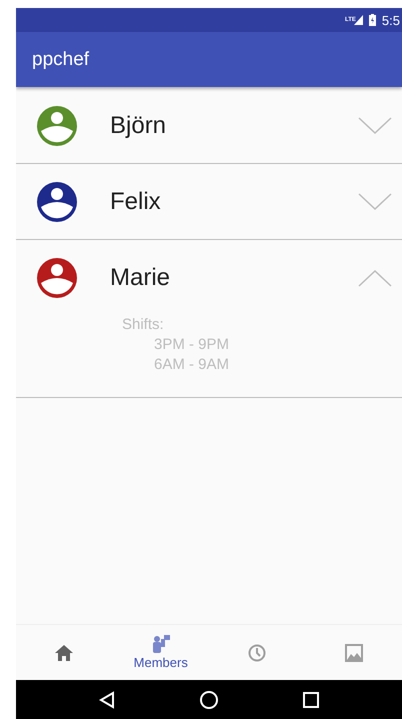  I want to click on people-icon, so click(161, 644).